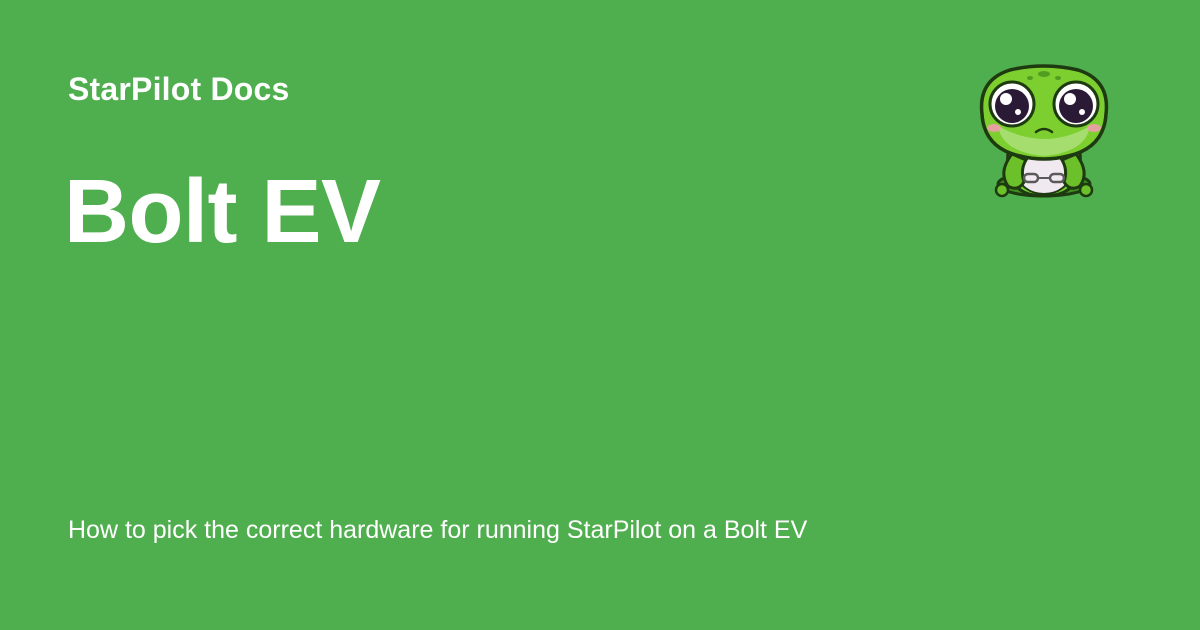 This screenshot has width=1200, height=630. What do you see at coordinates (222, 212) in the screenshot?
I see `page-title: Bolt EV` at bounding box center [222, 212].